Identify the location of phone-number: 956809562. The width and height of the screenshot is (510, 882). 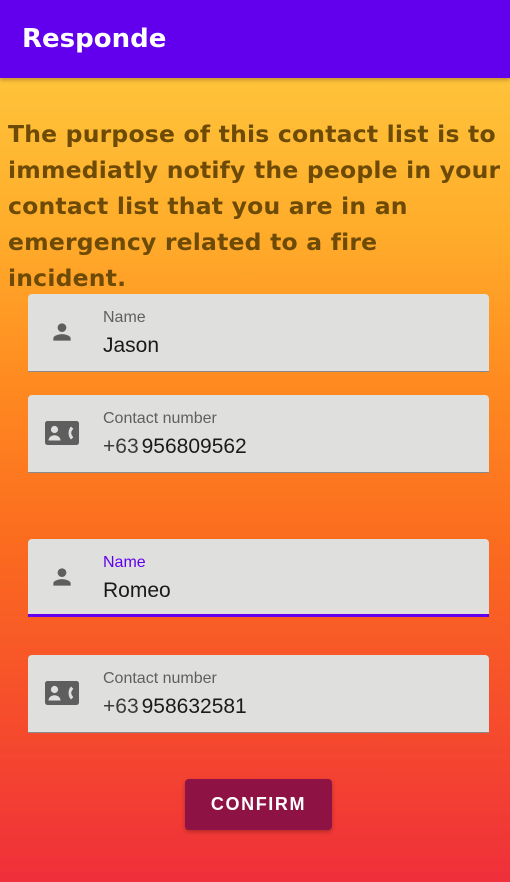
(194, 446).